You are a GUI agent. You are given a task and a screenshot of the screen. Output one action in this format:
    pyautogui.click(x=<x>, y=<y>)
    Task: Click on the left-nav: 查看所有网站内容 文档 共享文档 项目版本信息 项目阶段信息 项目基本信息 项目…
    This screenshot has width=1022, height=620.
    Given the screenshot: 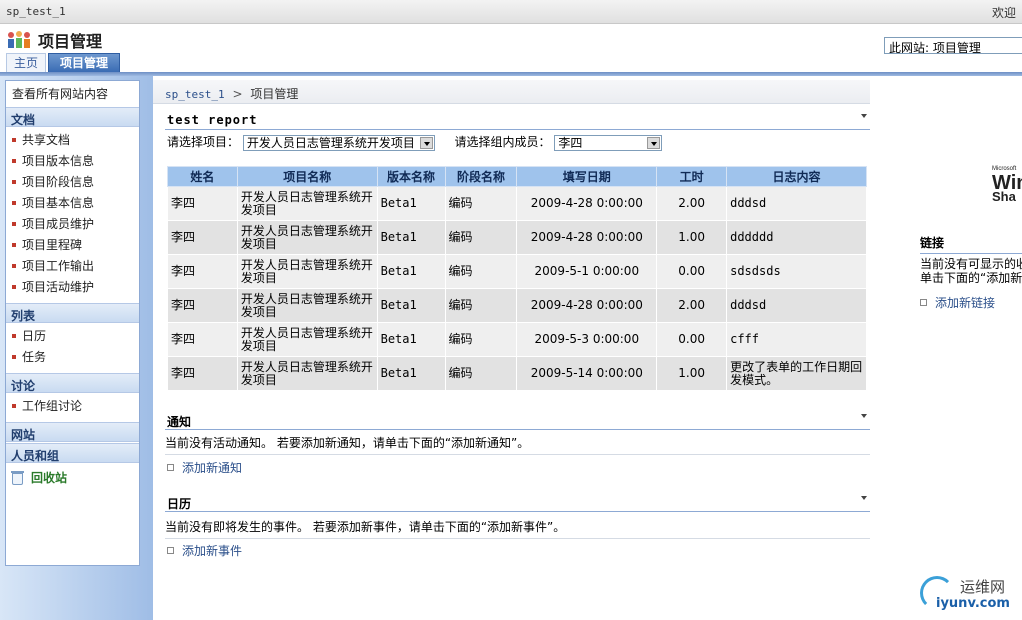 What is the action you would take?
    pyautogui.click(x=76, y=348)
    